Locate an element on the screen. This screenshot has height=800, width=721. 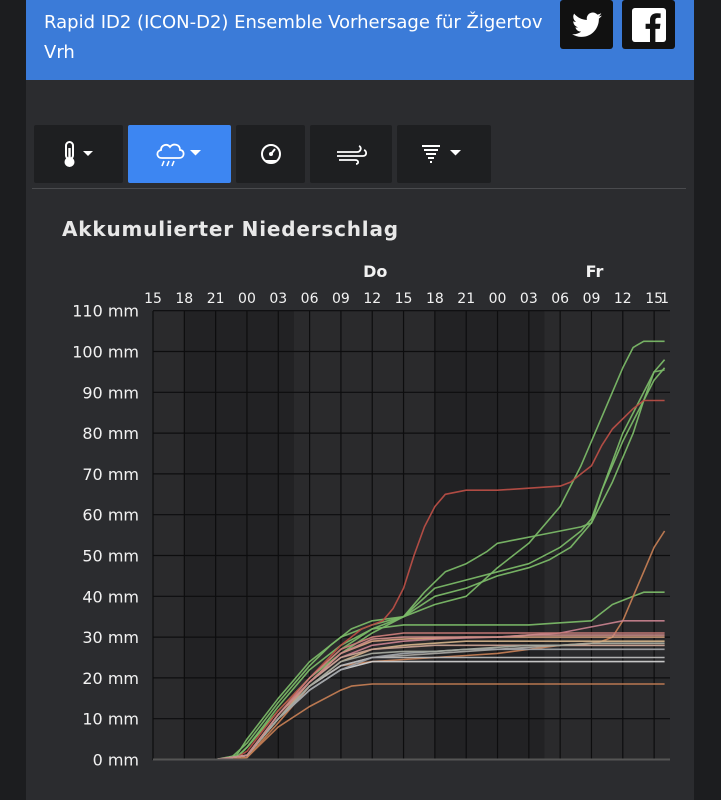
twitter-share-button is located at coordinates (586, 24).